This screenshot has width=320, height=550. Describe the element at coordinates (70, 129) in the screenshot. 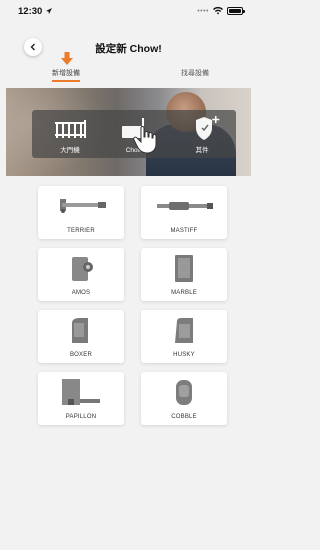

I see `gate-icon` at that location.